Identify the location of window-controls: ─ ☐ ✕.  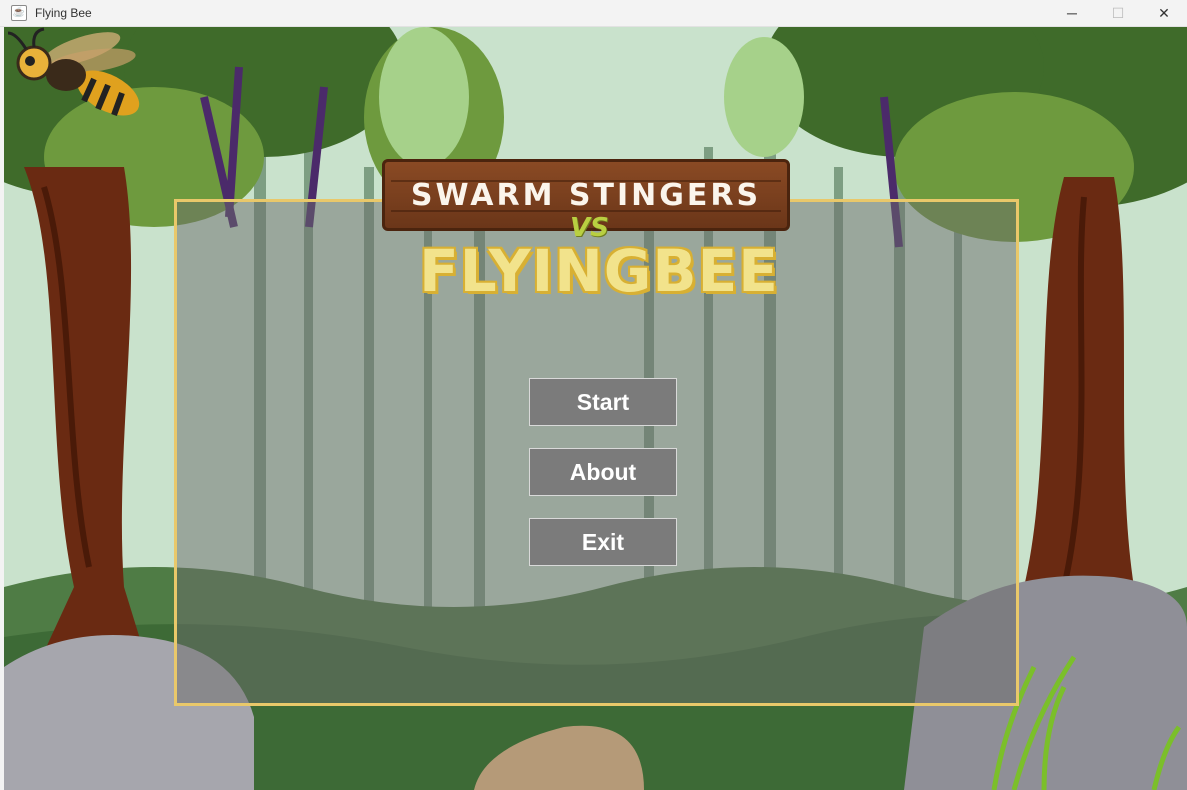
(1118, 13).